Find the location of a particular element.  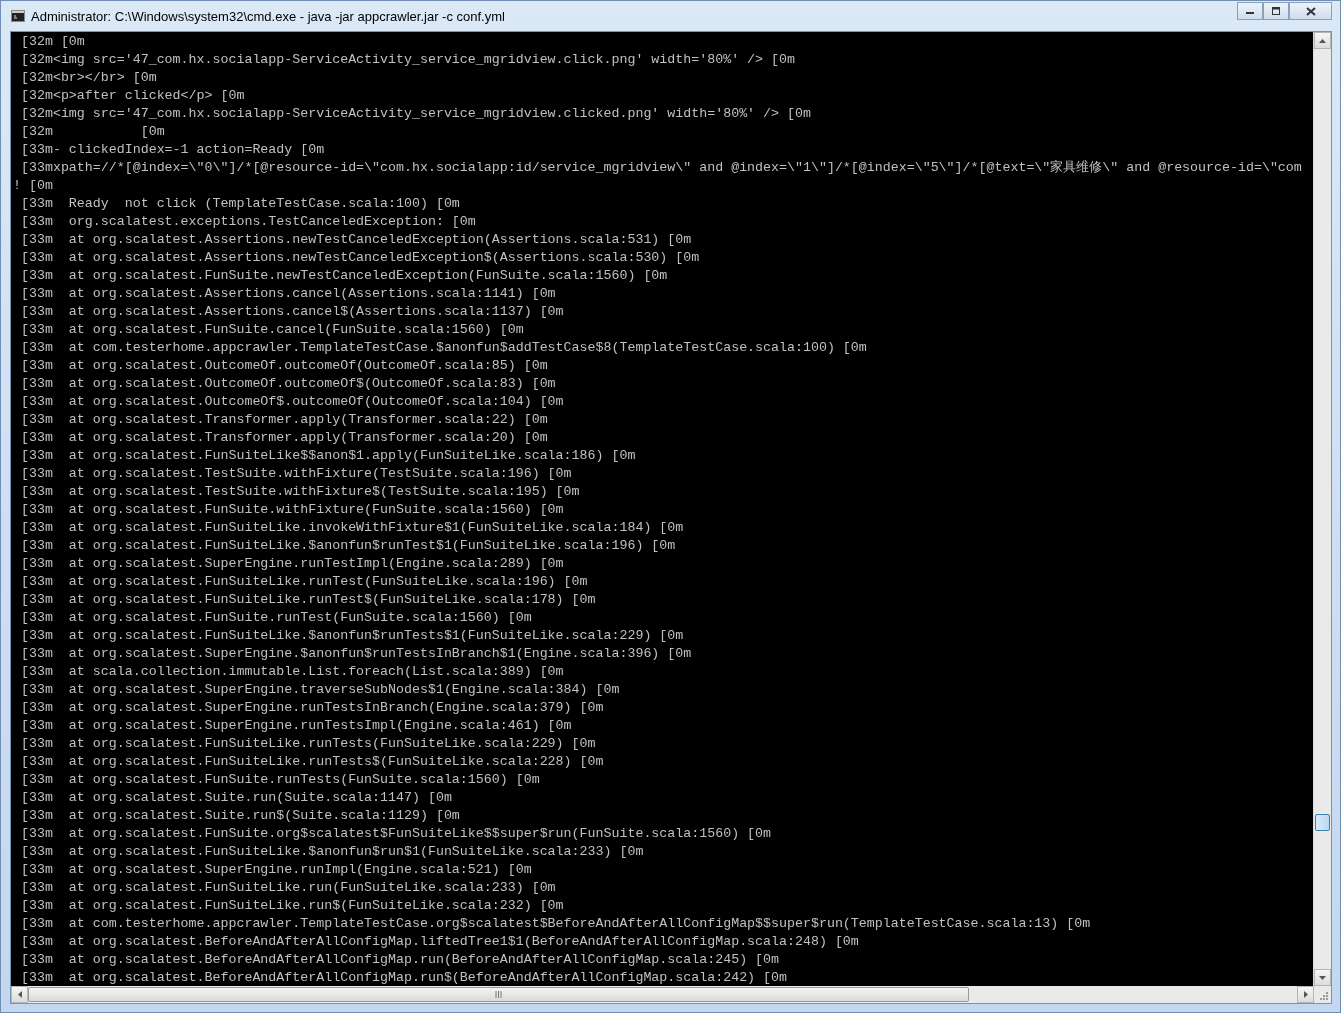

scroll-right-button is located at coordinates (1305, 994).